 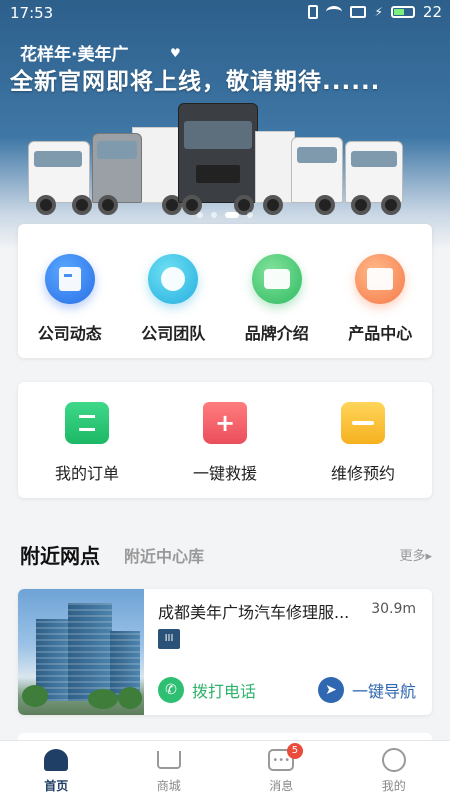 What do you see at coordinates (225, 652) in the screenshot?
I see `store-card: 成都美年广场汽车修理服... 30.9m III ✆ 拨打电话 ➤ 一键导航` at bounding box center [225, 652].